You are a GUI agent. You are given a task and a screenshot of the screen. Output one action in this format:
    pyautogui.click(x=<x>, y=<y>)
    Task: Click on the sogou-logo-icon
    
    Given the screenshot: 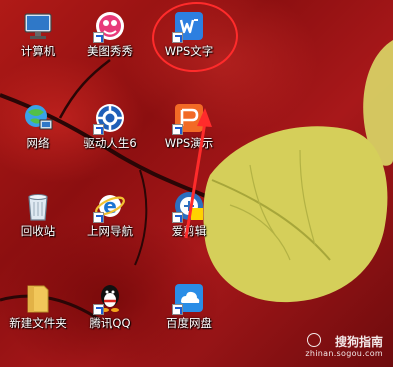 What is the action you would take?
    pyautogui.click(x=314, y=340)
    